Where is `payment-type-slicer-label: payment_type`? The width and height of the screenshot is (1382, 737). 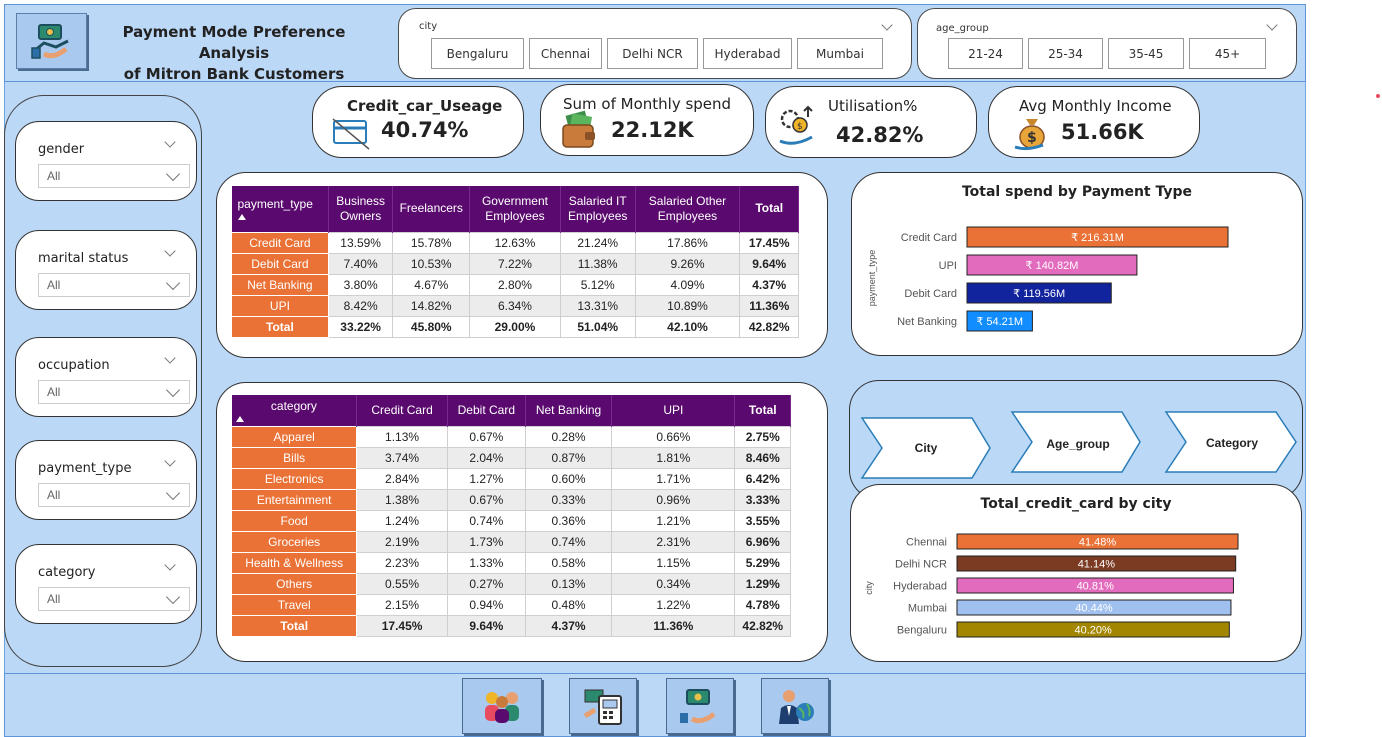
payment-type-slicer-label: payment_type is located at coordinates (85, 468).